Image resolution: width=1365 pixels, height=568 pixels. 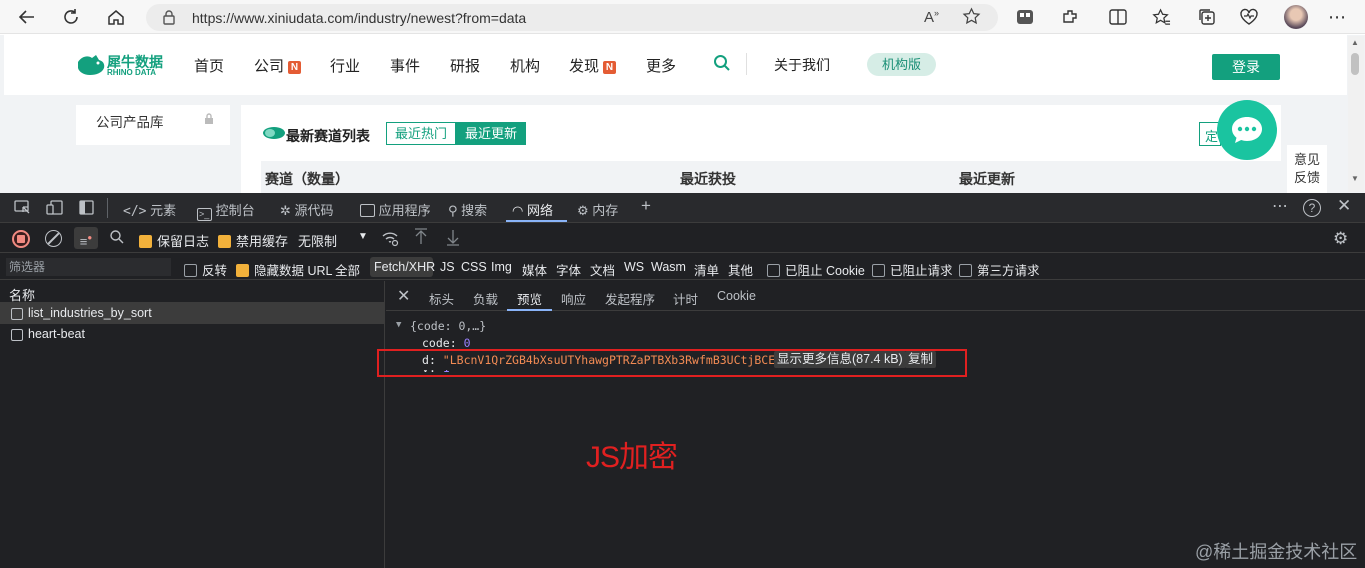 I want to click on type-fetch-xhr: Fetch/XHR, so click(x=404, y=267).